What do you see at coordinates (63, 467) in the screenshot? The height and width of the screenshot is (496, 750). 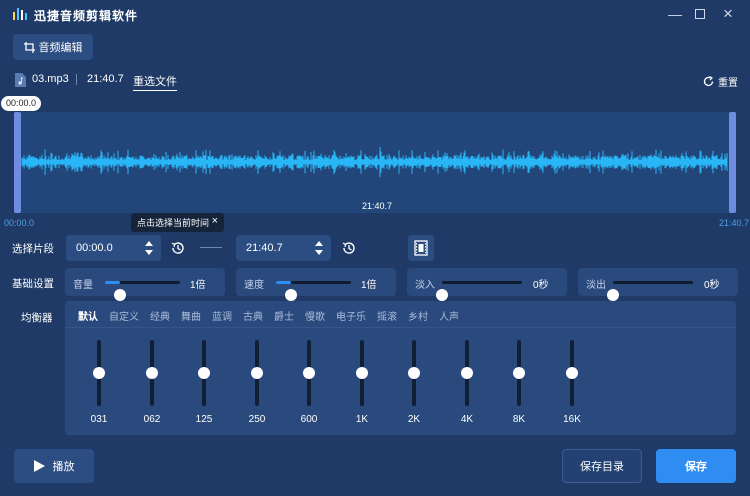 I see `play-label: 播放` at bounding box center [63, 467].